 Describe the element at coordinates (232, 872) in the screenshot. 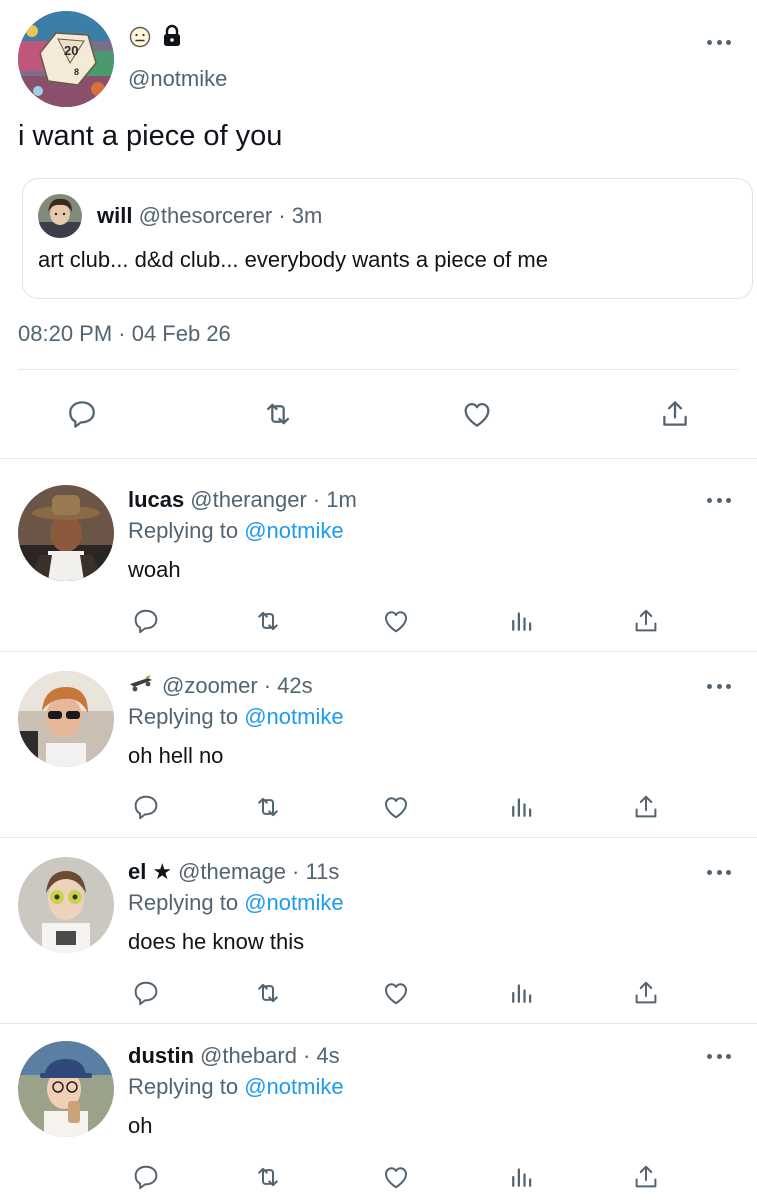

I see `reply-author-handle: @themage` at that location.